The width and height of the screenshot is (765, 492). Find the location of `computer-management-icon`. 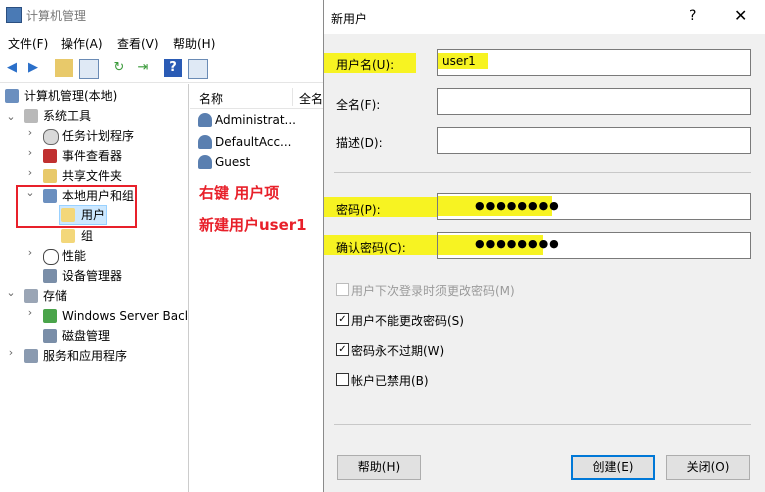

computer-management-icon is located at coordinates (14, 15).